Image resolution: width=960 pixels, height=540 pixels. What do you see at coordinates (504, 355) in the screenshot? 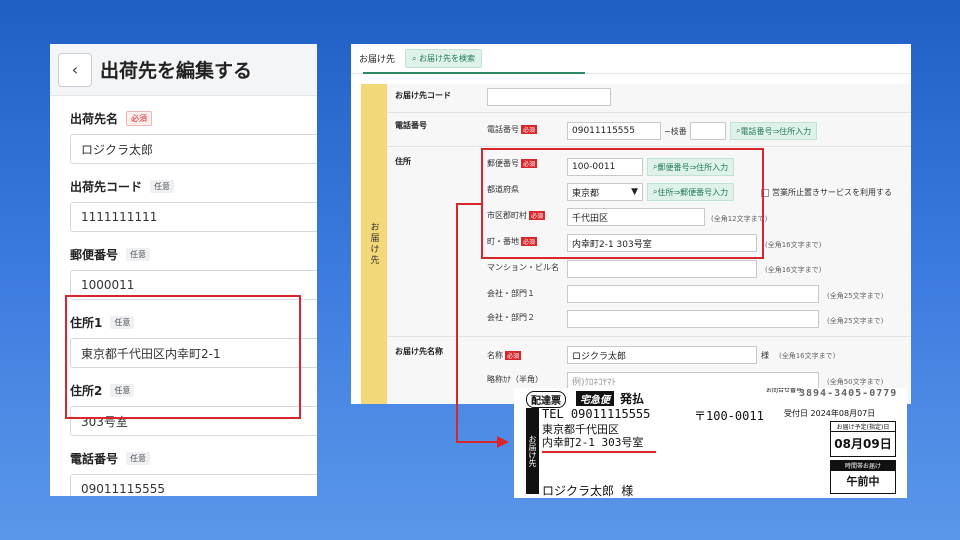
I see `name-sublabel: 名称 必須` at bounding box center [504, 355].